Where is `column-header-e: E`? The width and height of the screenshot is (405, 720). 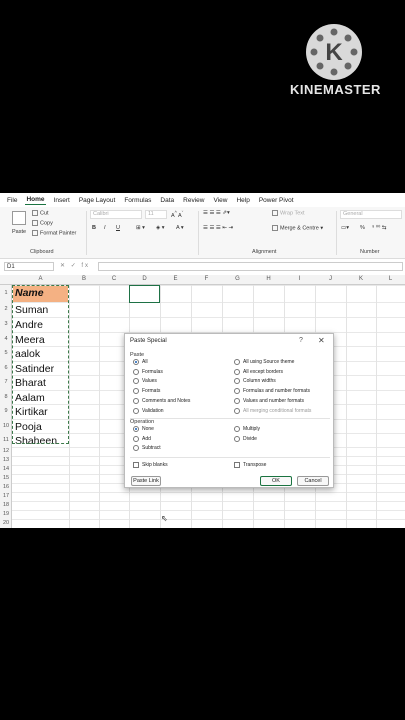
column-header-e: E is located at coordinates (175, 279).